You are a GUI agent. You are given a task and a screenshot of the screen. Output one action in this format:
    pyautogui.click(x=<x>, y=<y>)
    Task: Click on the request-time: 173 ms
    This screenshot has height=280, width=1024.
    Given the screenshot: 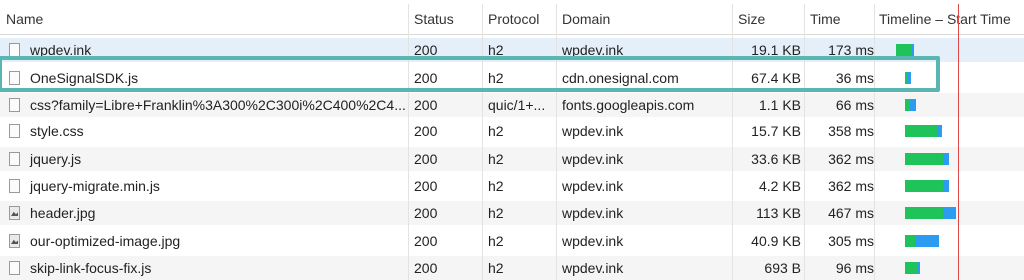 What is the action you would take?
    pyautogui.click(x=851, y=50)
    